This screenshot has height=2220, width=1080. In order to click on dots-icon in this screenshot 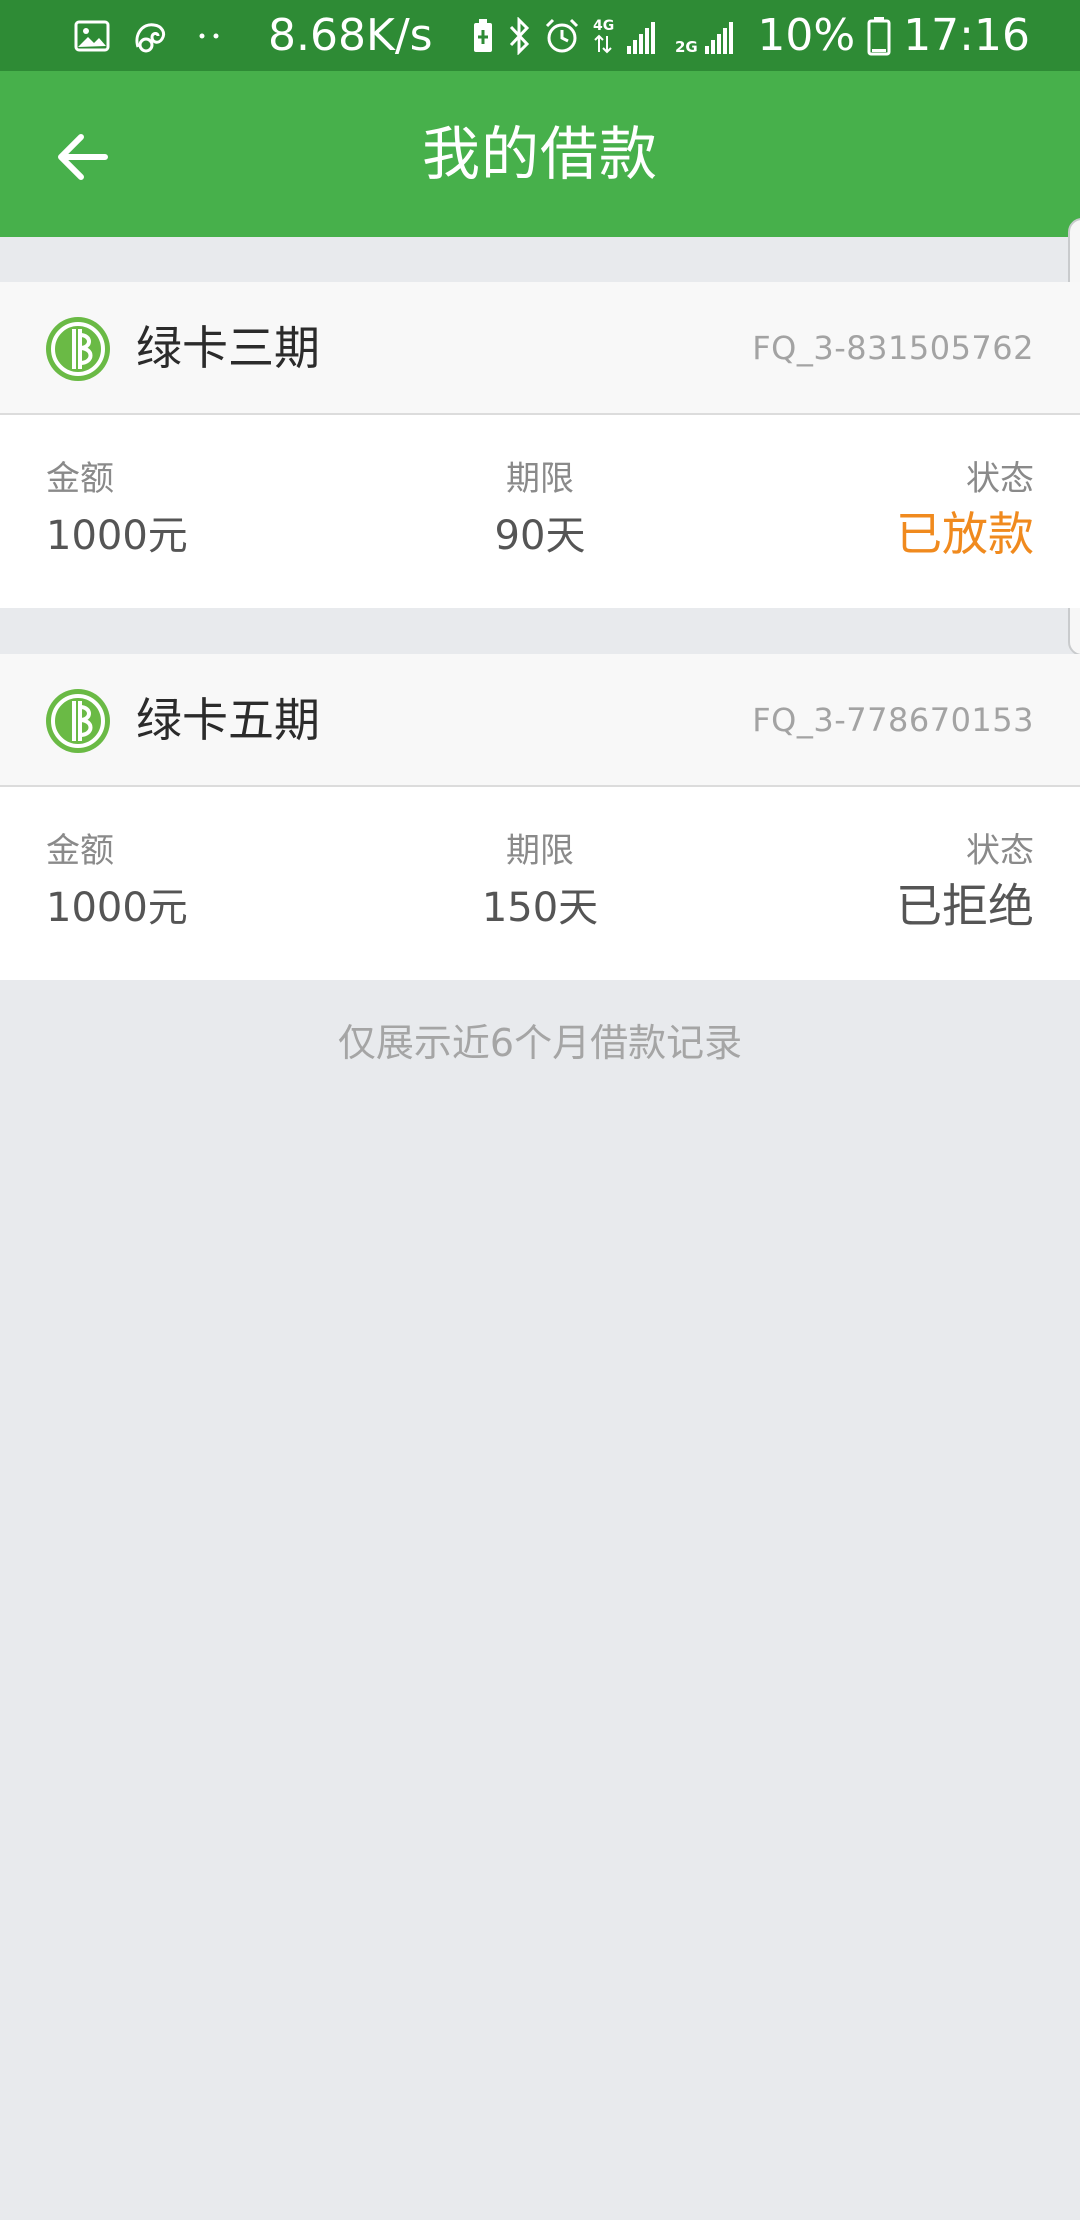, I will do `click(210, 36)`.